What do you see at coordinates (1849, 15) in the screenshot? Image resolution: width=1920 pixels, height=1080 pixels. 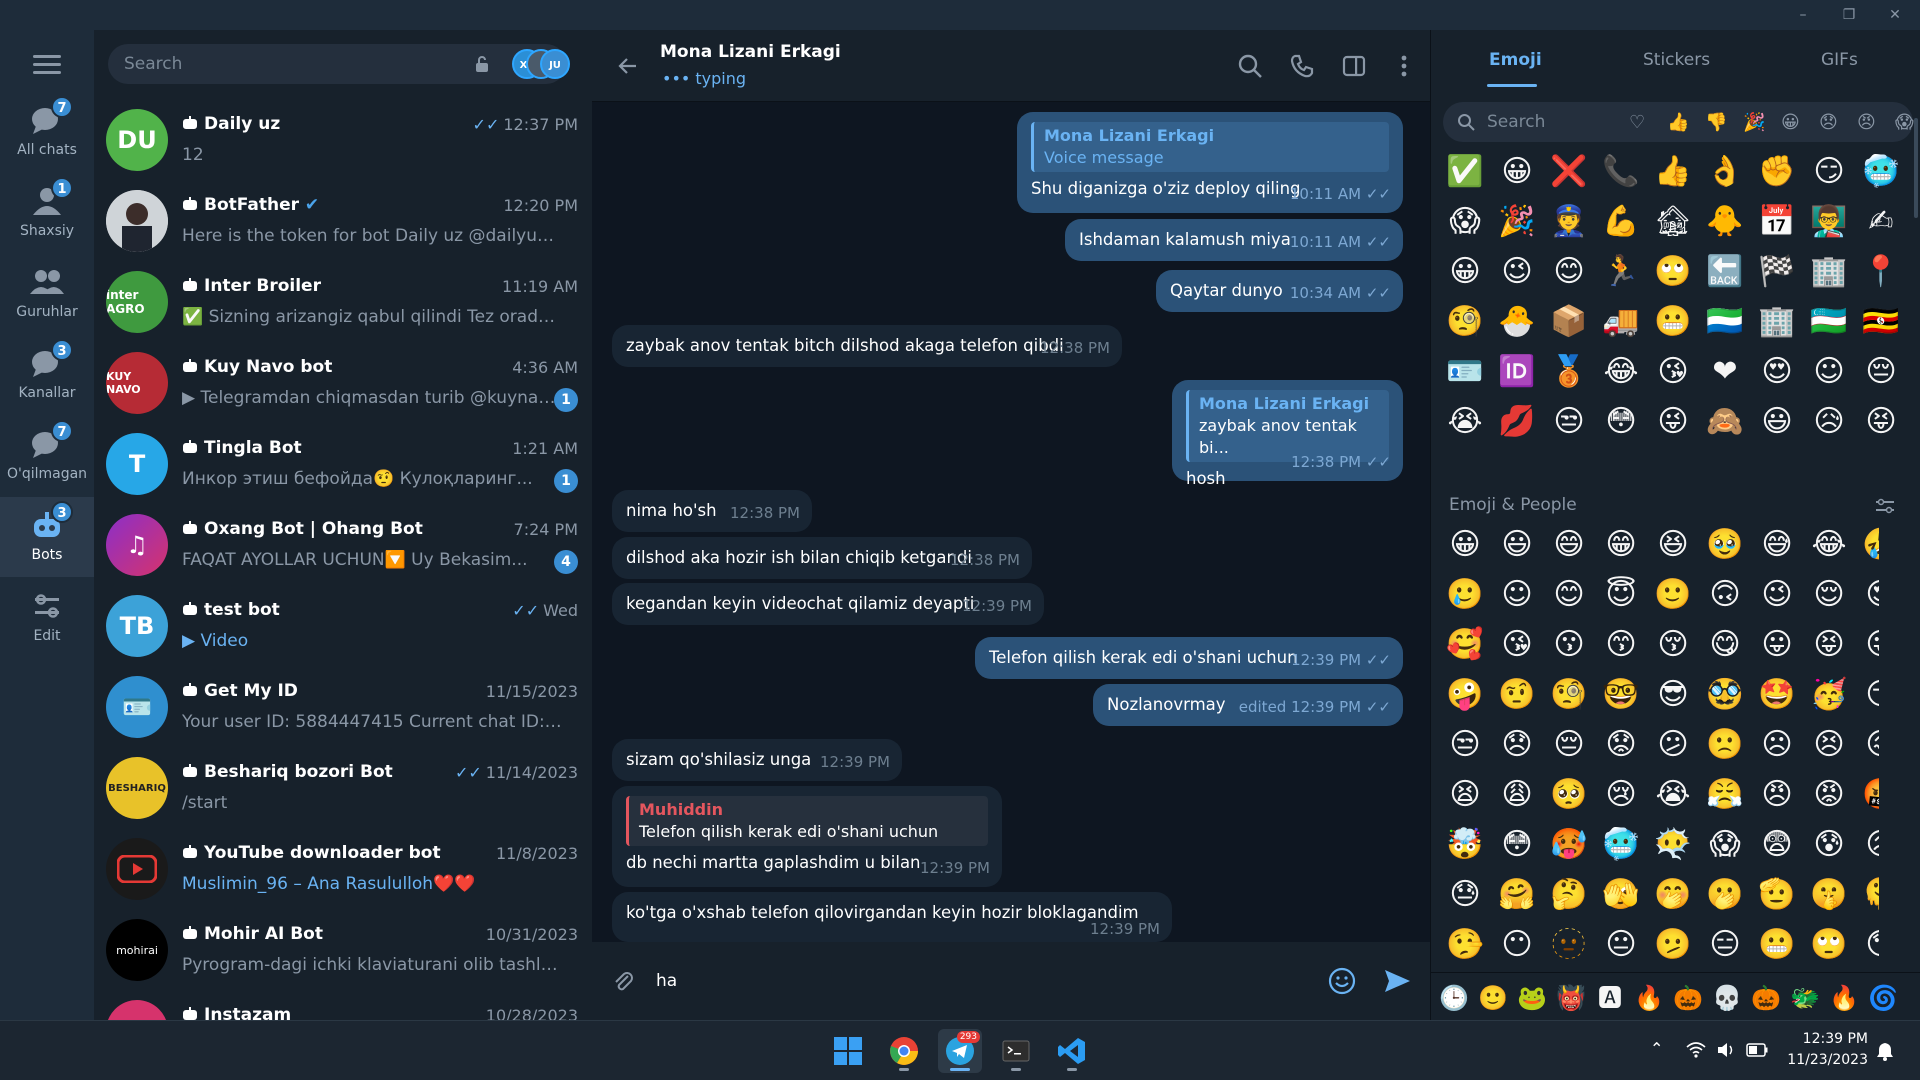 I see `maximize-button: ❐` at bounding box center [1849, 15].